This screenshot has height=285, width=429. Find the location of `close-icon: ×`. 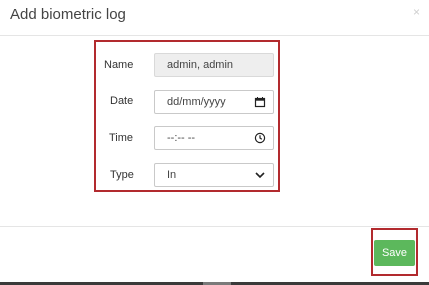

close-icon: × is located at coordinates (416, 12).